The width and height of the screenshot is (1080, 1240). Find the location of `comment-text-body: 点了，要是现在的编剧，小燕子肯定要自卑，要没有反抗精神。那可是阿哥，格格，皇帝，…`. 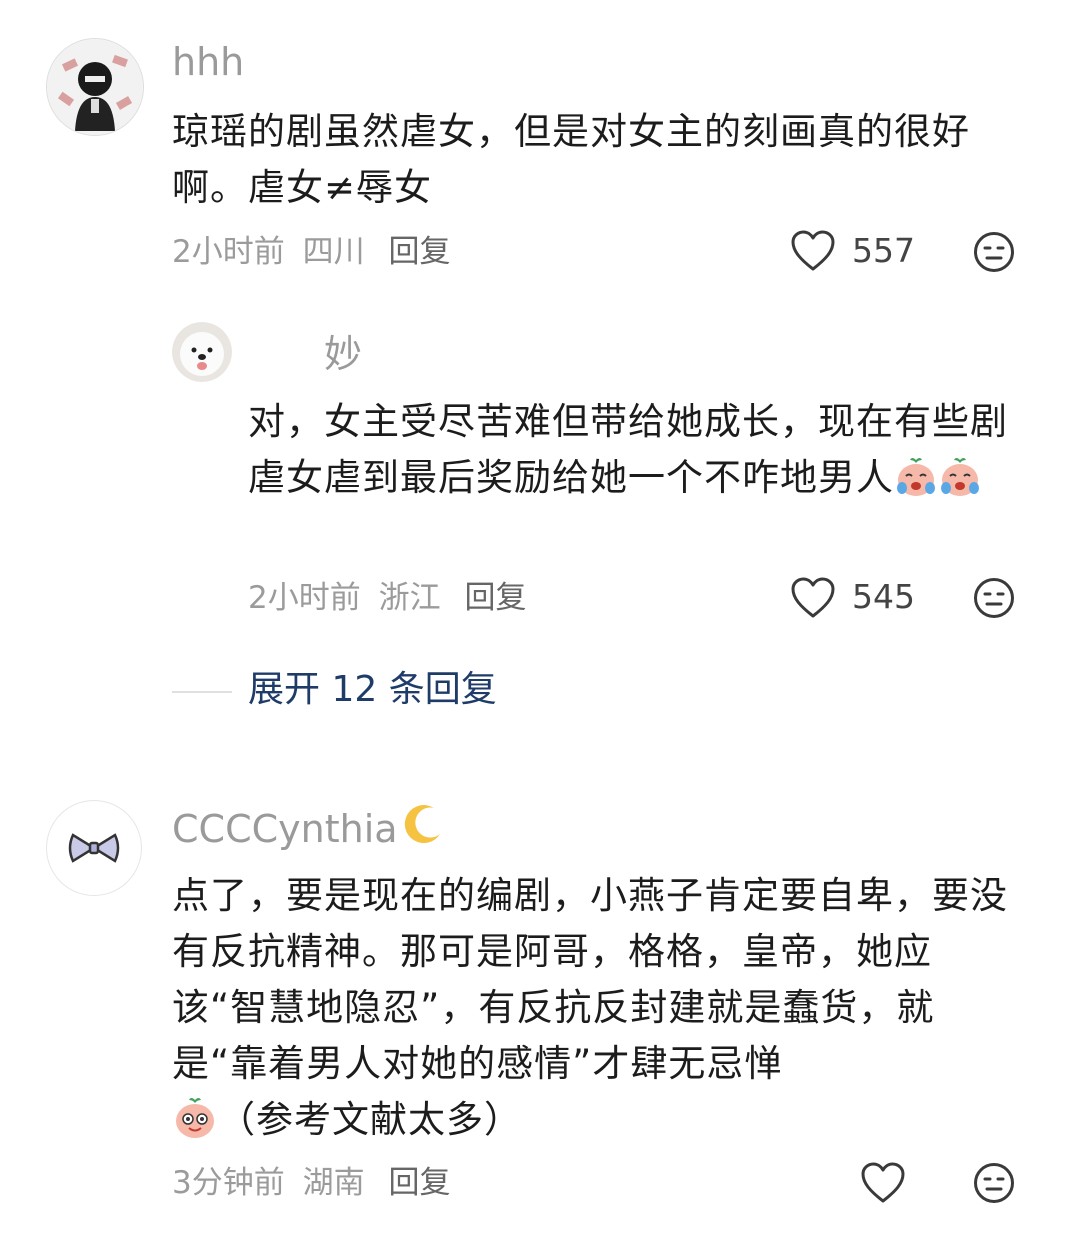

comment-text-body: 点了，要是现在的编剧，小燕子肯定要自卑，要没有反抗精神。那可是阿哥，格格，皇帝，… is located at coordinates (590, 979).